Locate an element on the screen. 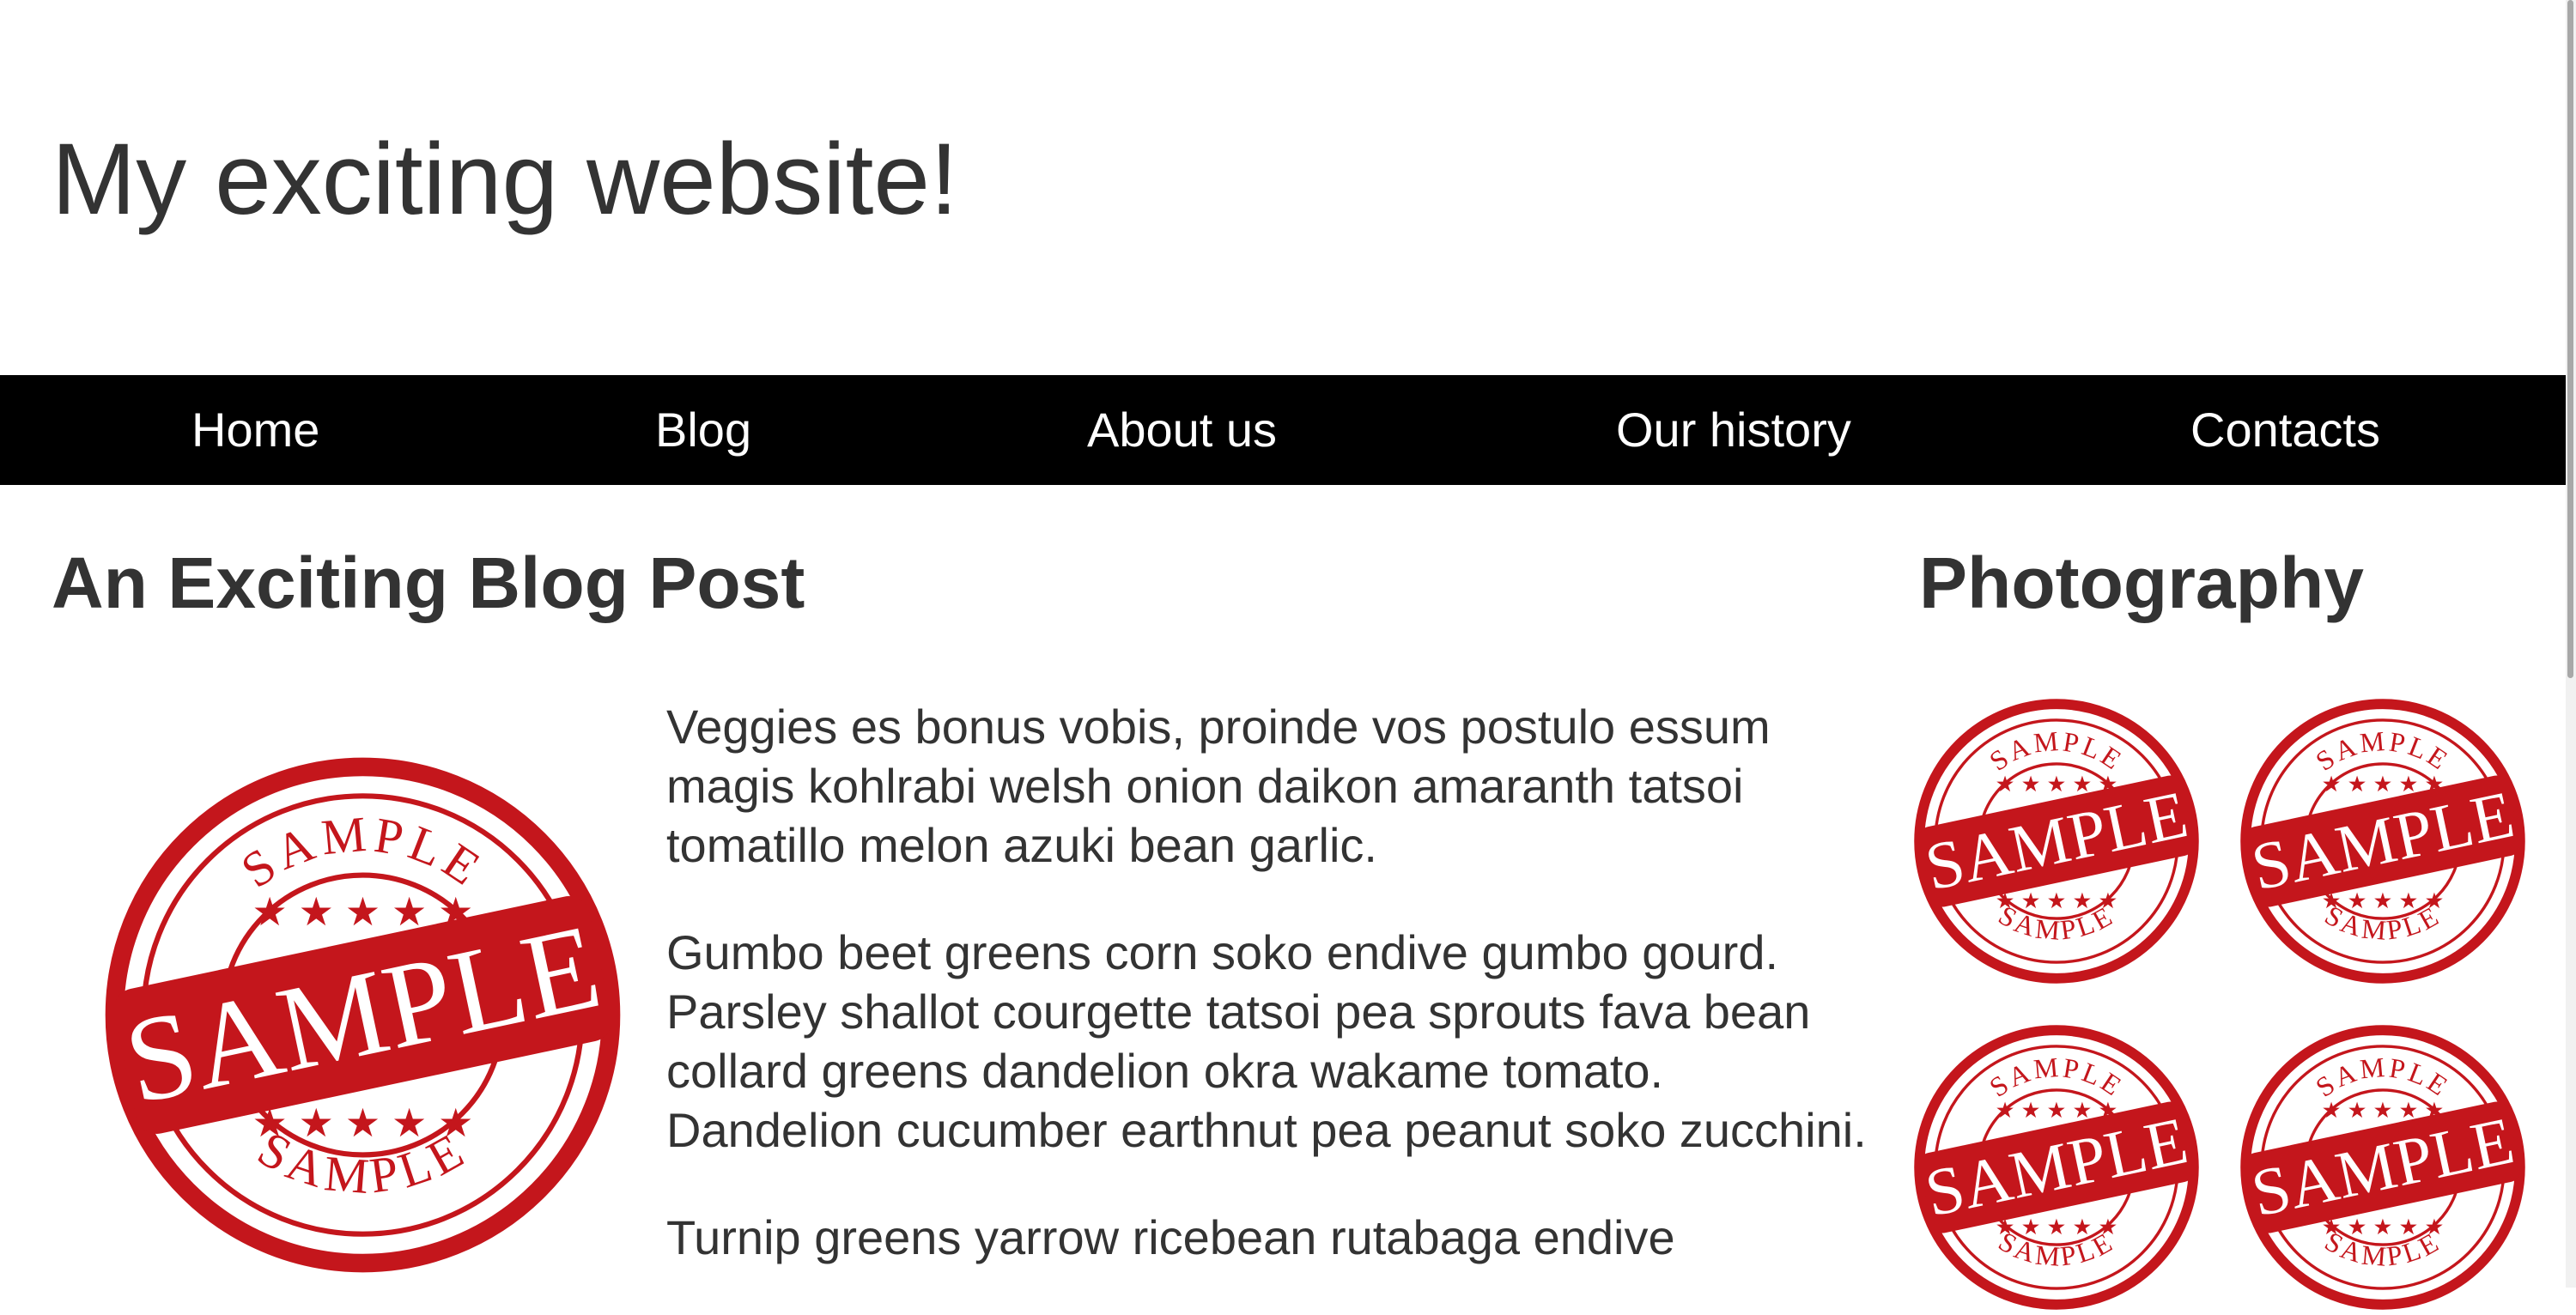 This screenshot has width=2576, height=1315. nav-link-blog: Blog is located at coordinates (703, 430).